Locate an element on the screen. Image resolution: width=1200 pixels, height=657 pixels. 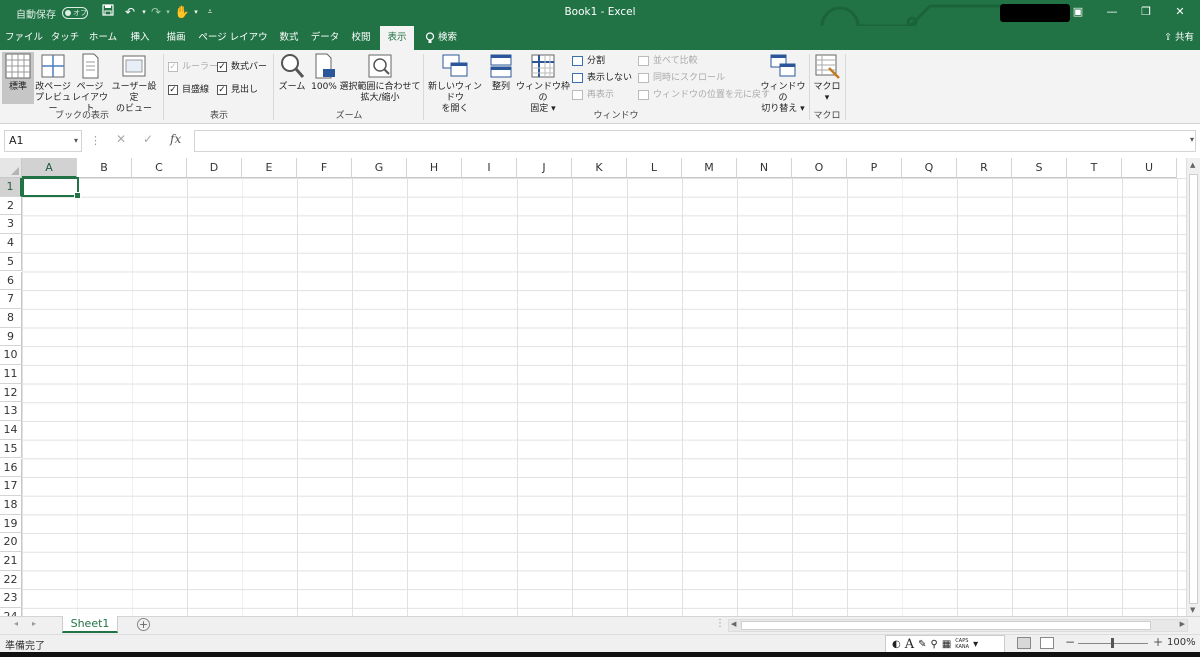
column-header: T is located at coordinates (1094, 168).